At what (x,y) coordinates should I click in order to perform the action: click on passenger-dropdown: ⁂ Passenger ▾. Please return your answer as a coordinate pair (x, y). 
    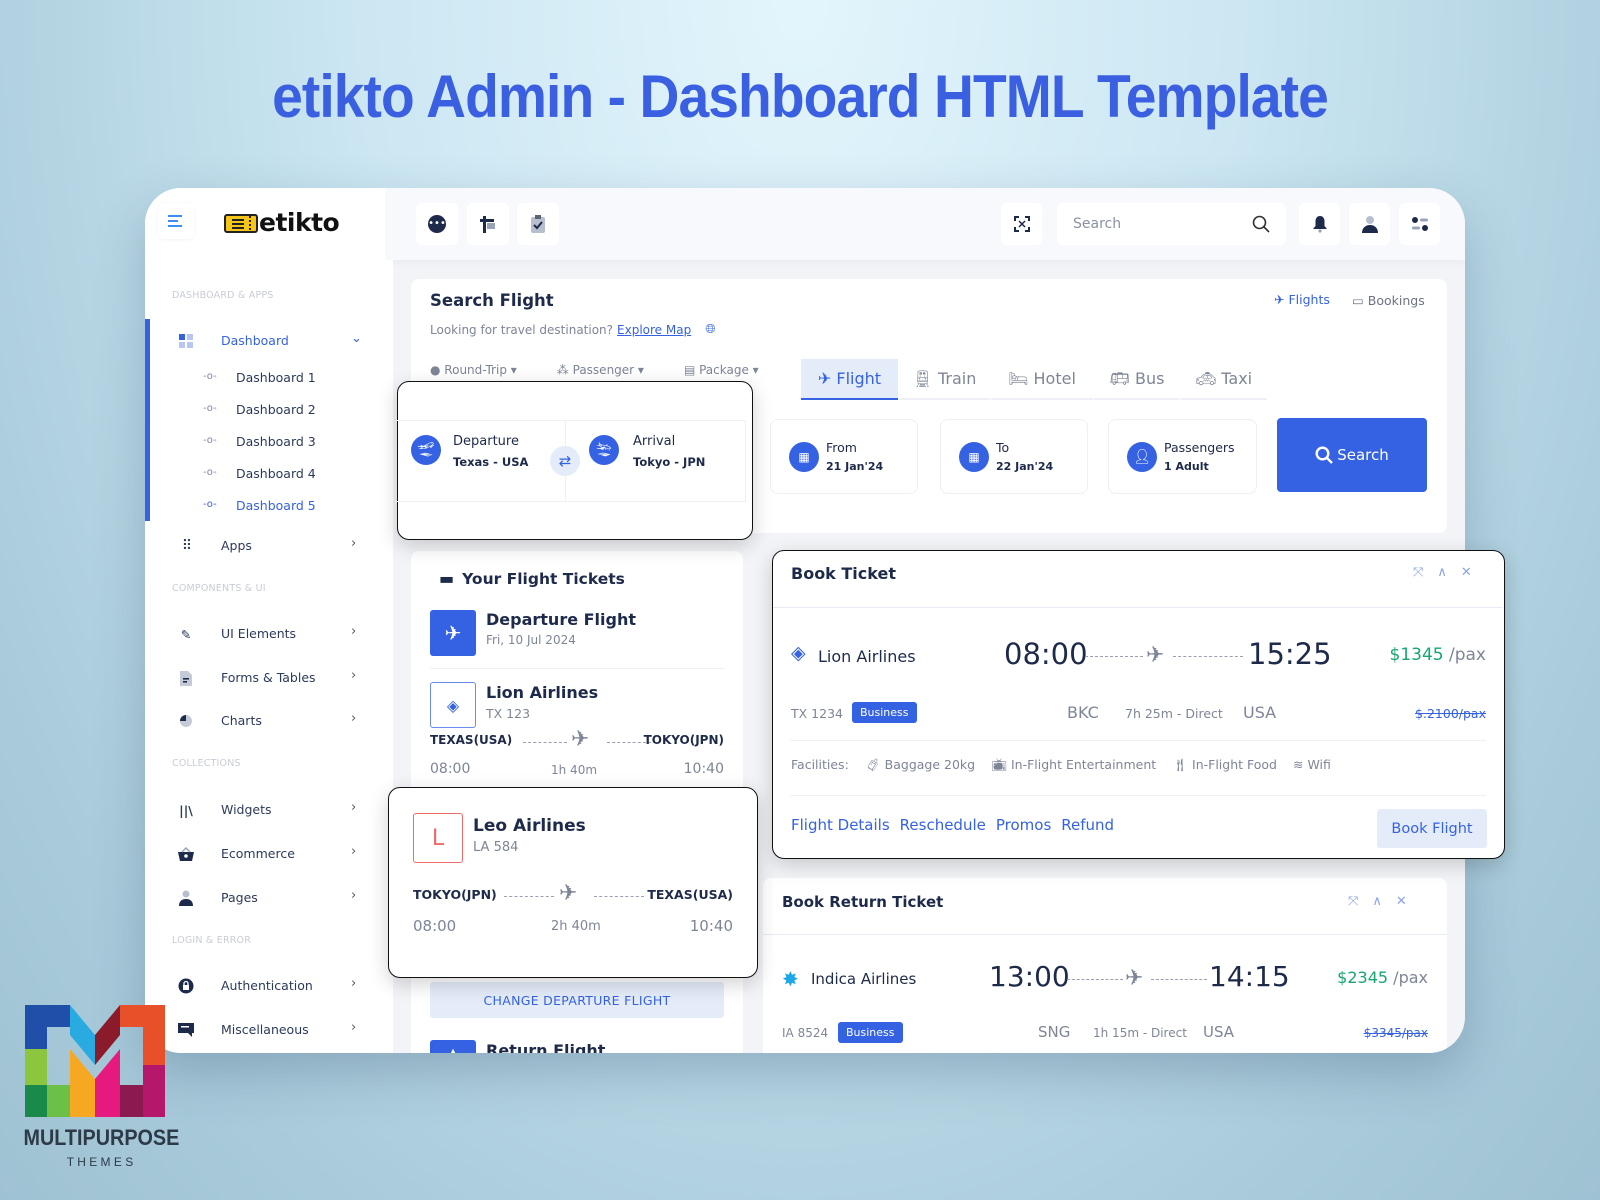
    Looking at the image, I should click on (600, 370).